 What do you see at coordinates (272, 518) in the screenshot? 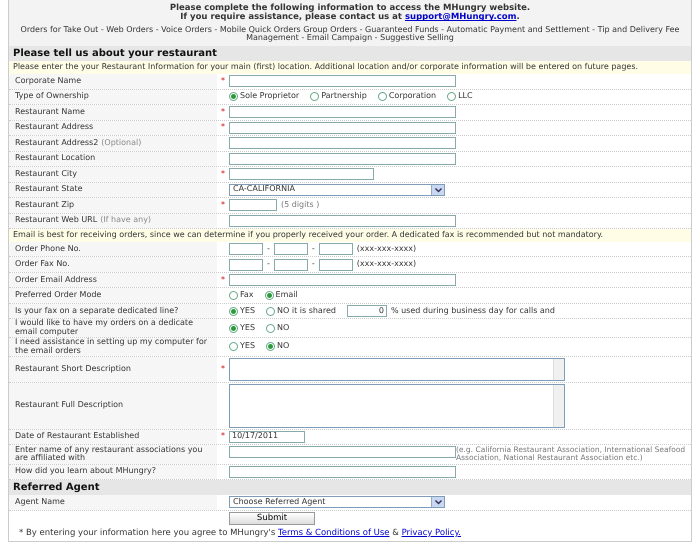
I see `submit-button: Submit` at bounding box center [272, 518].